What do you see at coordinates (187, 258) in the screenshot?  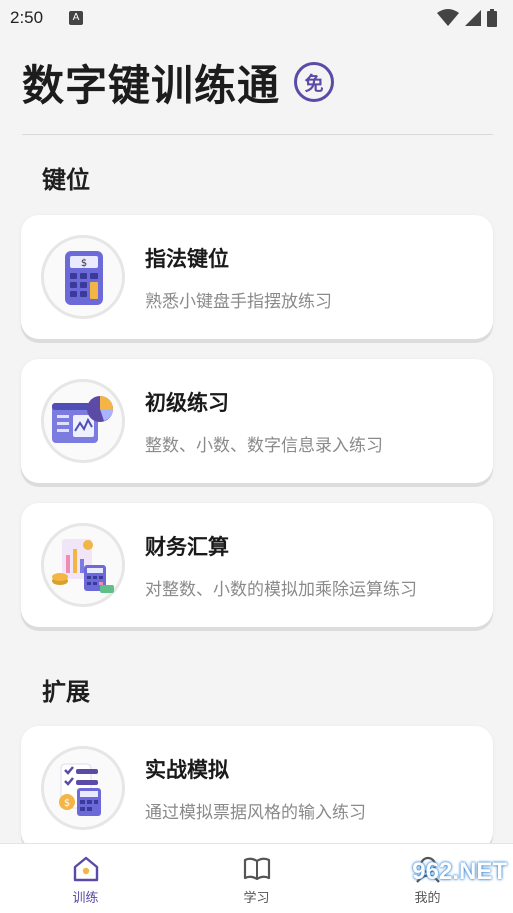 I see `card-title: 指法键位` at bounding box center [187, 258].